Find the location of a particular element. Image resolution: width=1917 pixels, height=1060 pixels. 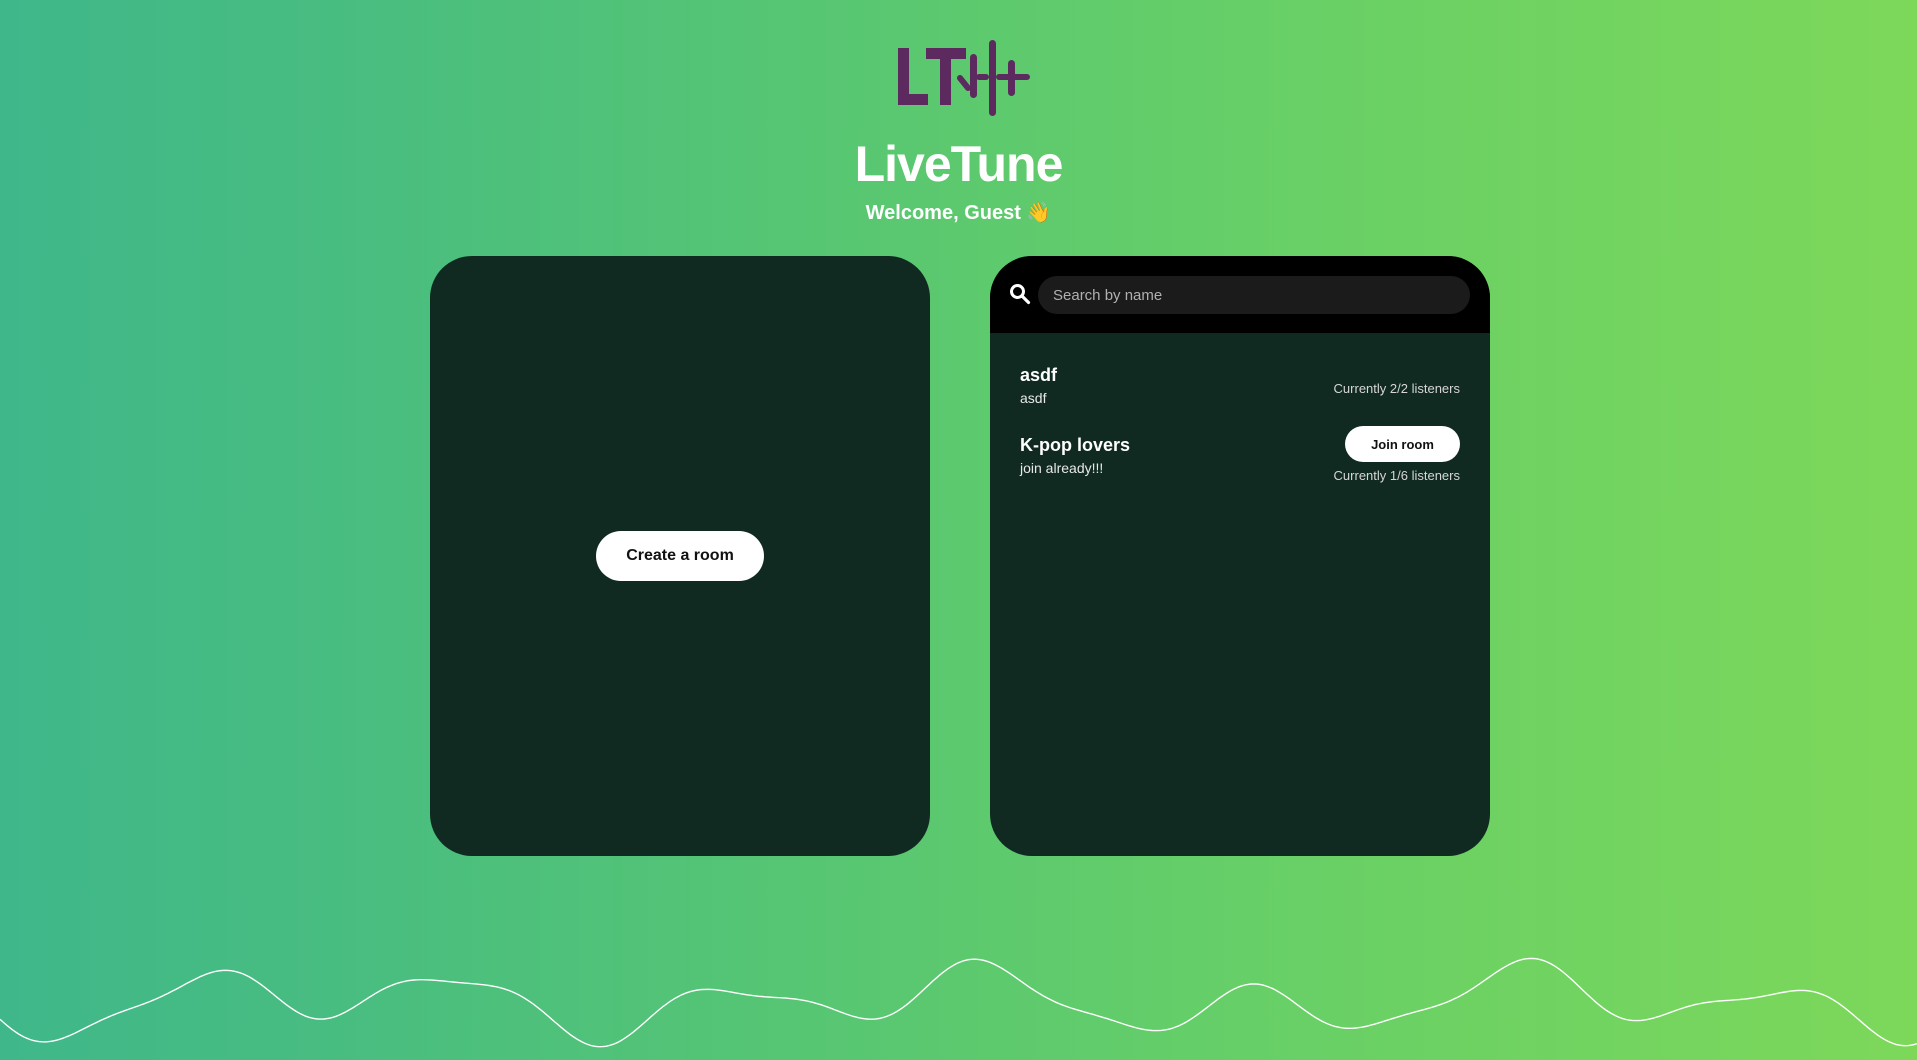

search-input is located at coordinates (1254, 295).